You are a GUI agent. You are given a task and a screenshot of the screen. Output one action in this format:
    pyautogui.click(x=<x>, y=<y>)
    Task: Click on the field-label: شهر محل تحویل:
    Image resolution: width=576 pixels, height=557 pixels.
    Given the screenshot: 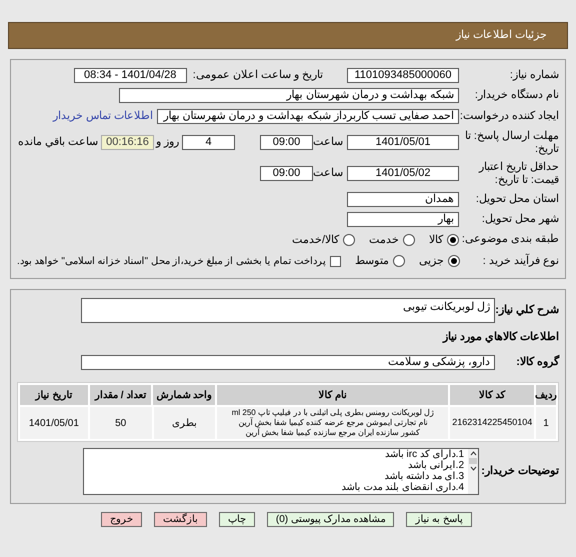 What is the action you would take?
    pyautogui.click(x=519, y=219)
    